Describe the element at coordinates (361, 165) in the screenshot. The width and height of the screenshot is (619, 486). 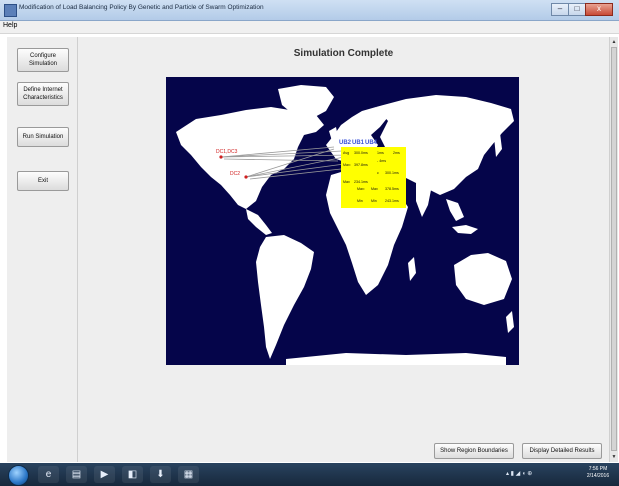
I see `stat-text: 397.8ms` at that location.